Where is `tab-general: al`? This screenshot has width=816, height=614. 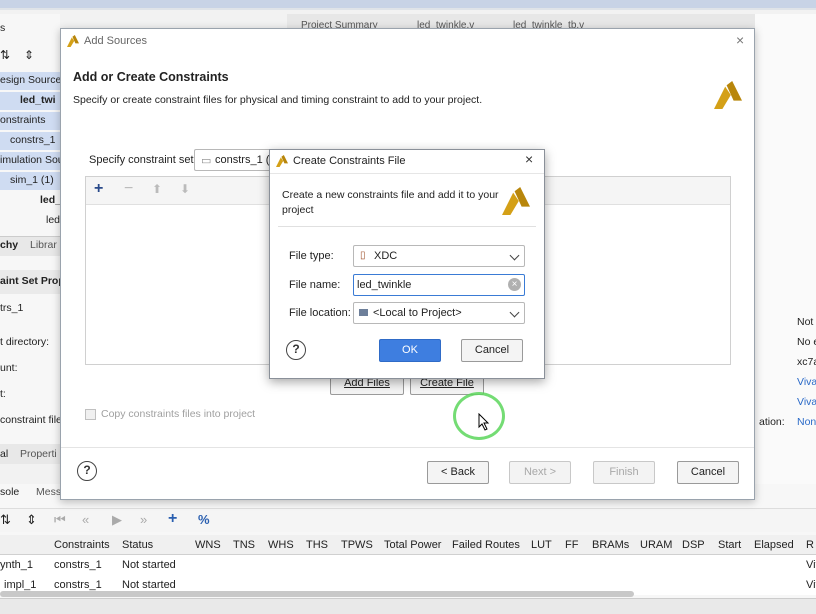 tab-general: al is located at coordinates (4, 454).